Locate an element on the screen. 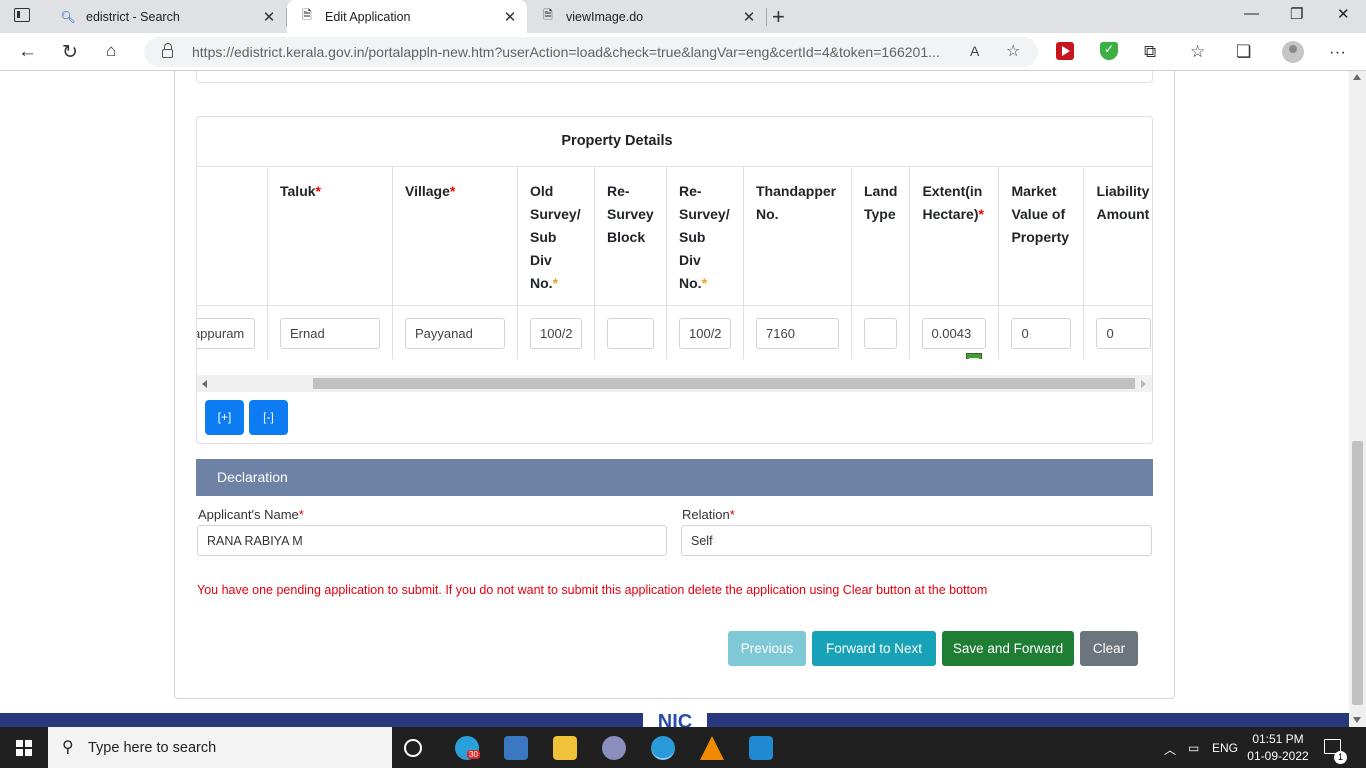 This screenshot has height=768, width=1366. paint-icon is located at coordinates (614, 748).